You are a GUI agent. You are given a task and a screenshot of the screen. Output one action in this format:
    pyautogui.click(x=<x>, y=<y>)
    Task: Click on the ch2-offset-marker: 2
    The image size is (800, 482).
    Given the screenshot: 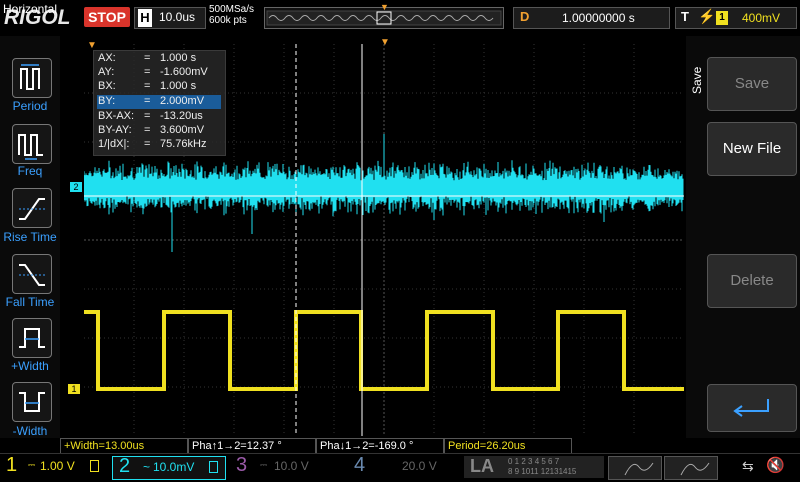 What is the action you would take?
    pyautogui.click(x=76, y=187)
    